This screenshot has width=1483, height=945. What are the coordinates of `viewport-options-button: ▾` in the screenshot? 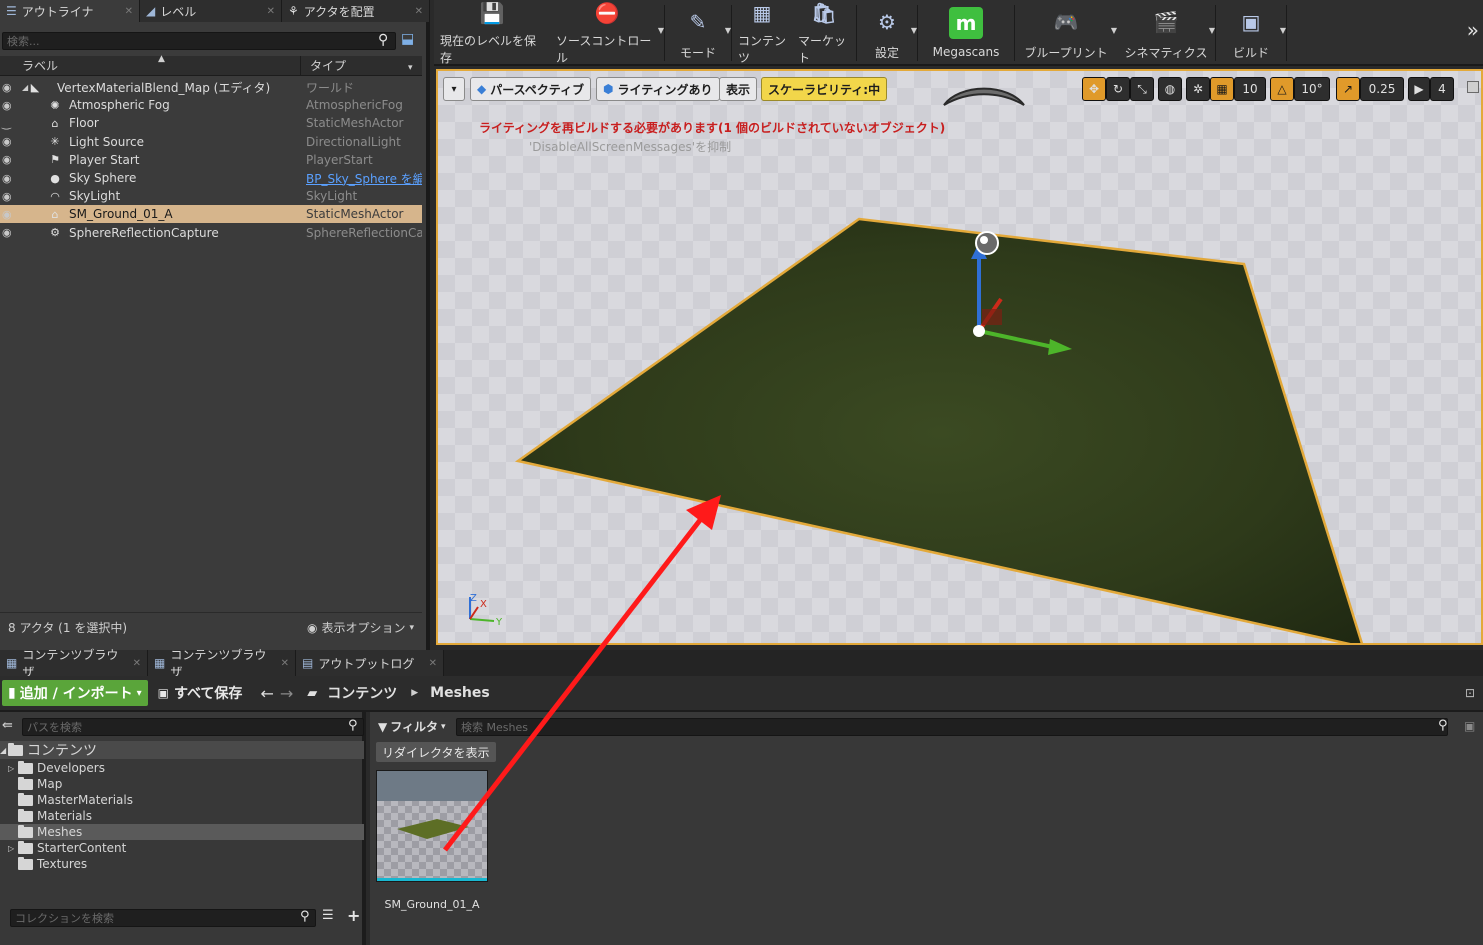 It's located at (454, 89).